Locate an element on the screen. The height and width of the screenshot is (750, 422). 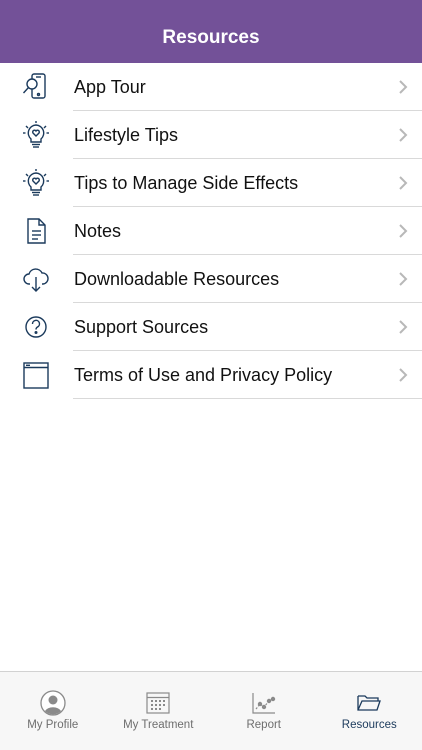
list-item-label: Downloadable Resources is located at coordinates (177, 278).